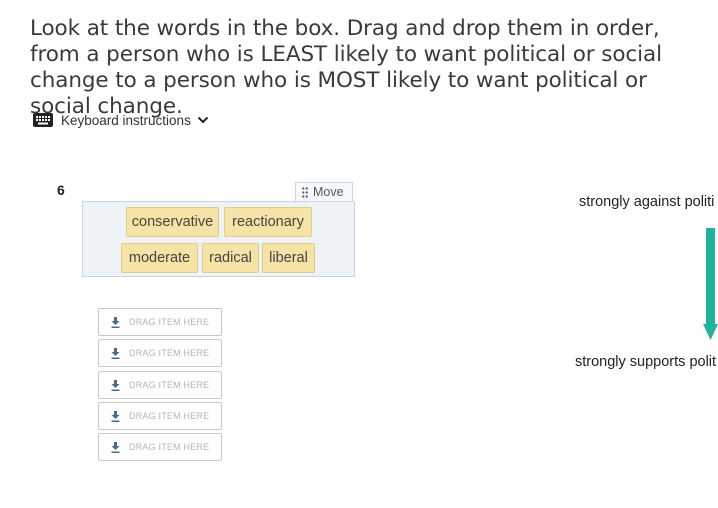  I want to click on drop-zone-1: DRAG ITEM HERE, so click(160, 322).